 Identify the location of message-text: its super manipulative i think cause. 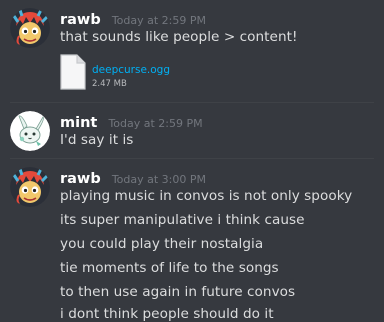
(182, 220).